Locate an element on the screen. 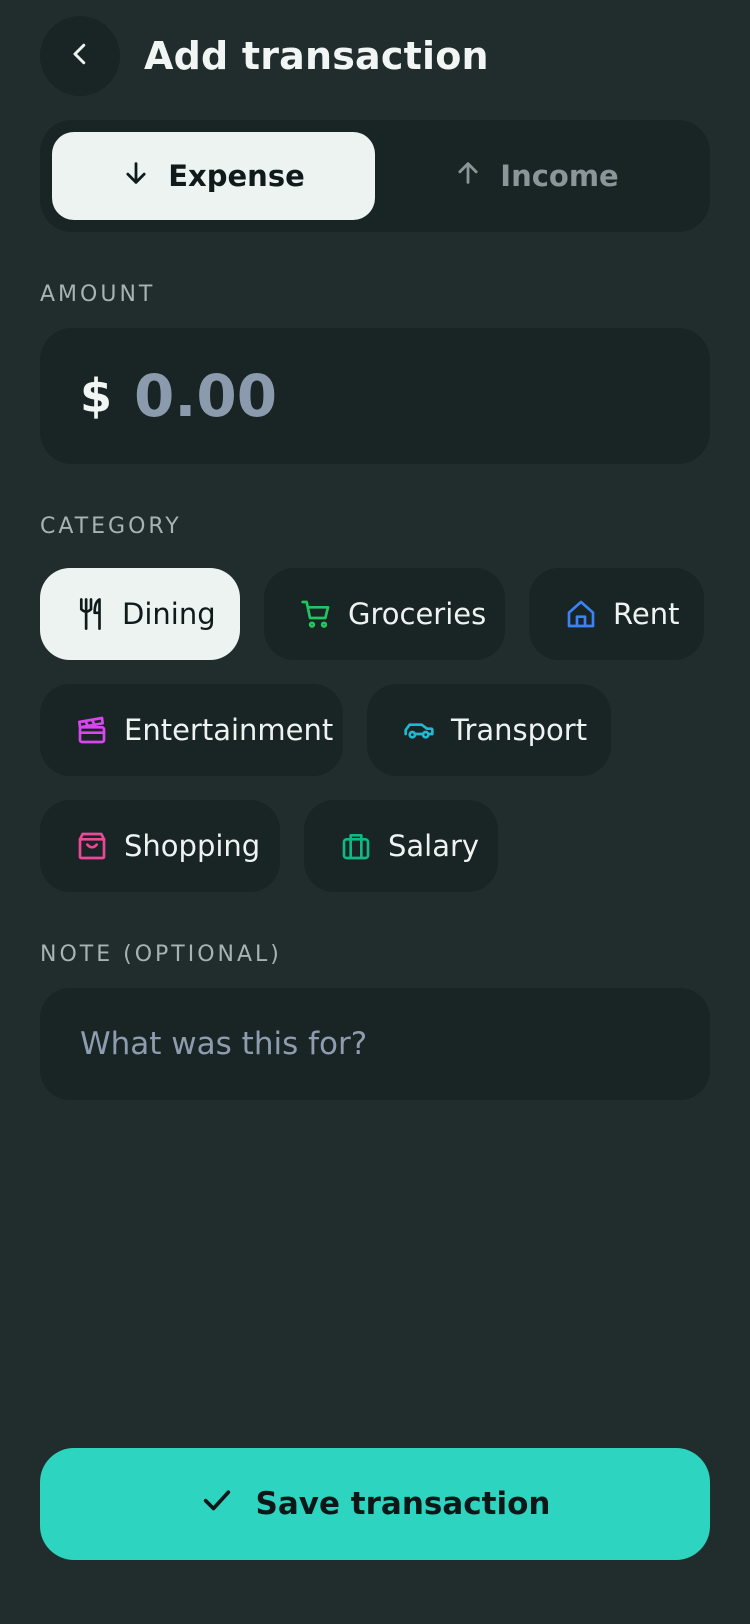  category-chip-label: Rent is located at coordinates (646, 614).